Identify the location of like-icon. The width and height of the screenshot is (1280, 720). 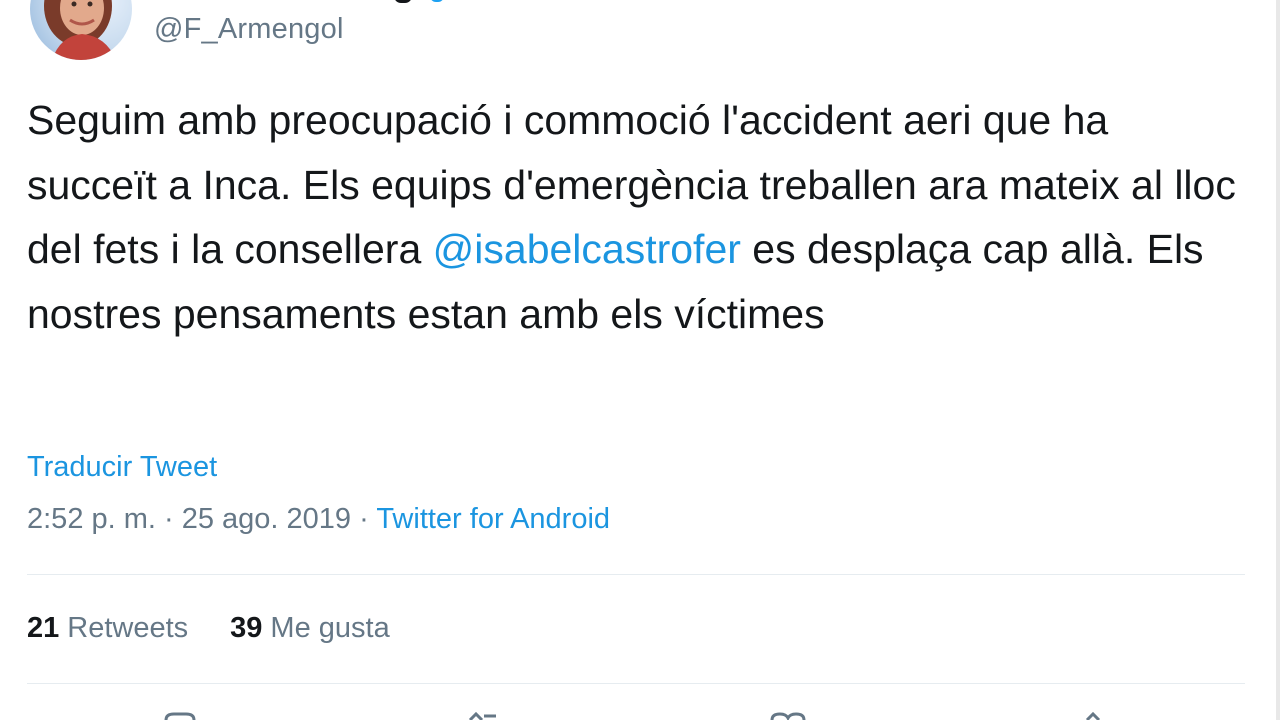
(788, 716).